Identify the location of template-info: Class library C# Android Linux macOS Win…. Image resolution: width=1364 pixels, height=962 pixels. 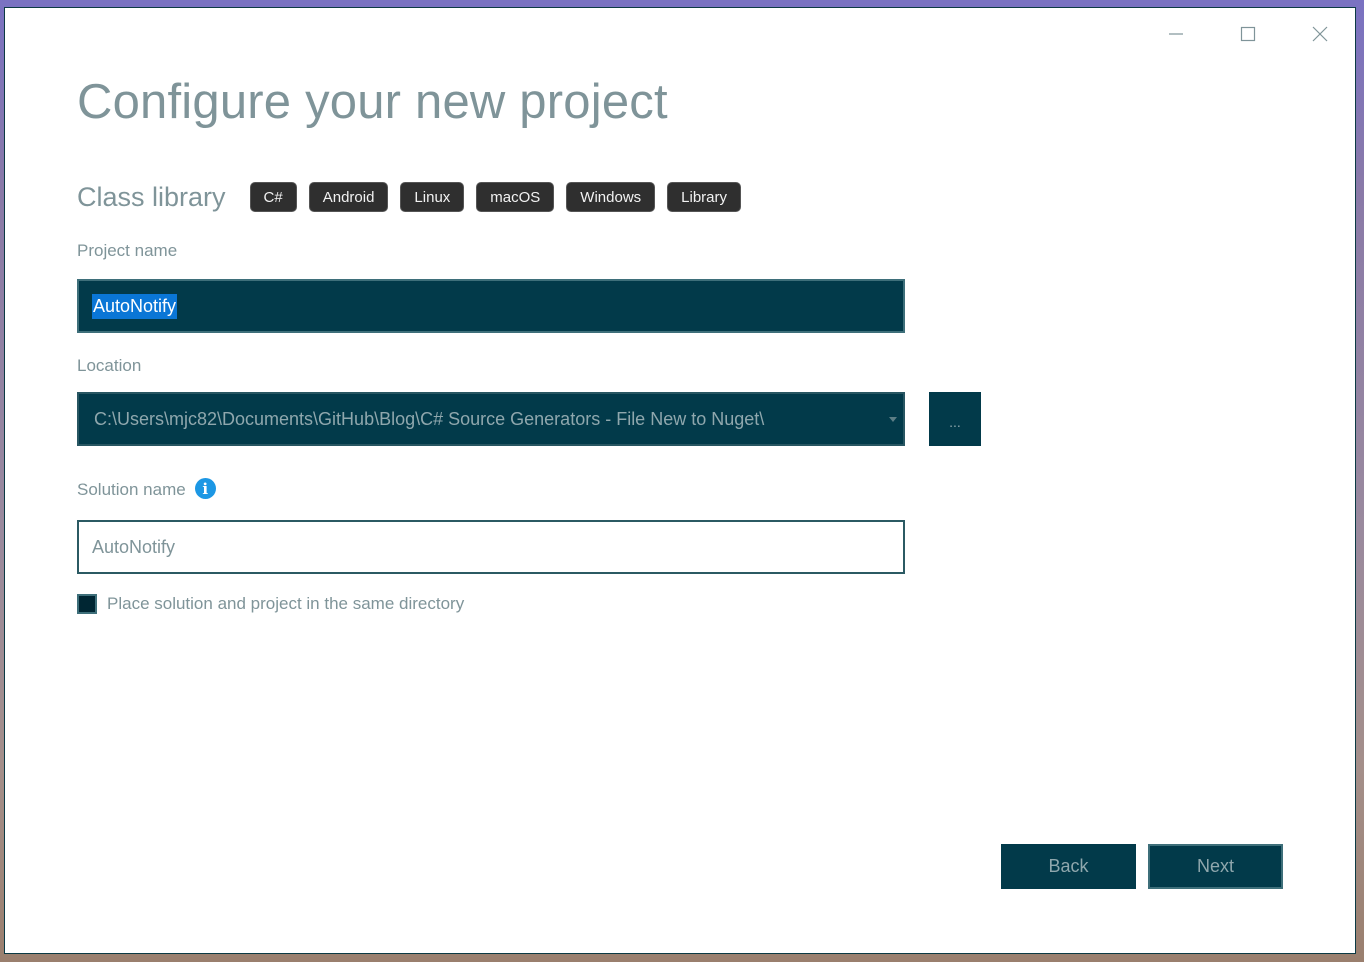
(415, 197).